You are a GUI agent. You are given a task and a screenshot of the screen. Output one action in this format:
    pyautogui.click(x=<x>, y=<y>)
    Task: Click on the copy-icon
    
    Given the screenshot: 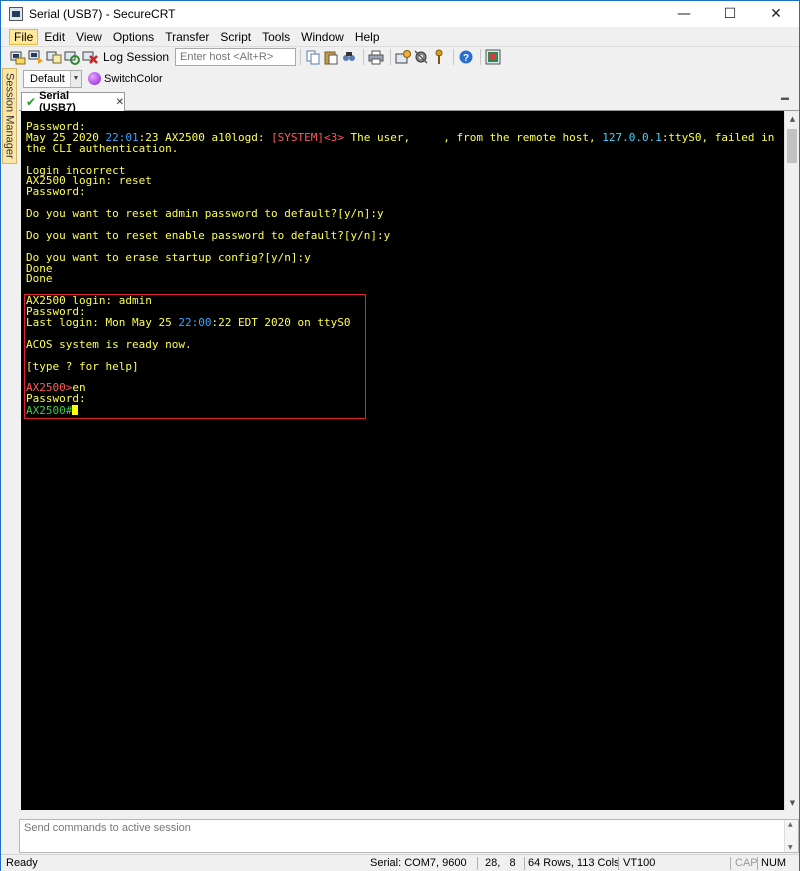 What is the action you would take?
    pyautogui.click(x=313, y=57)
    